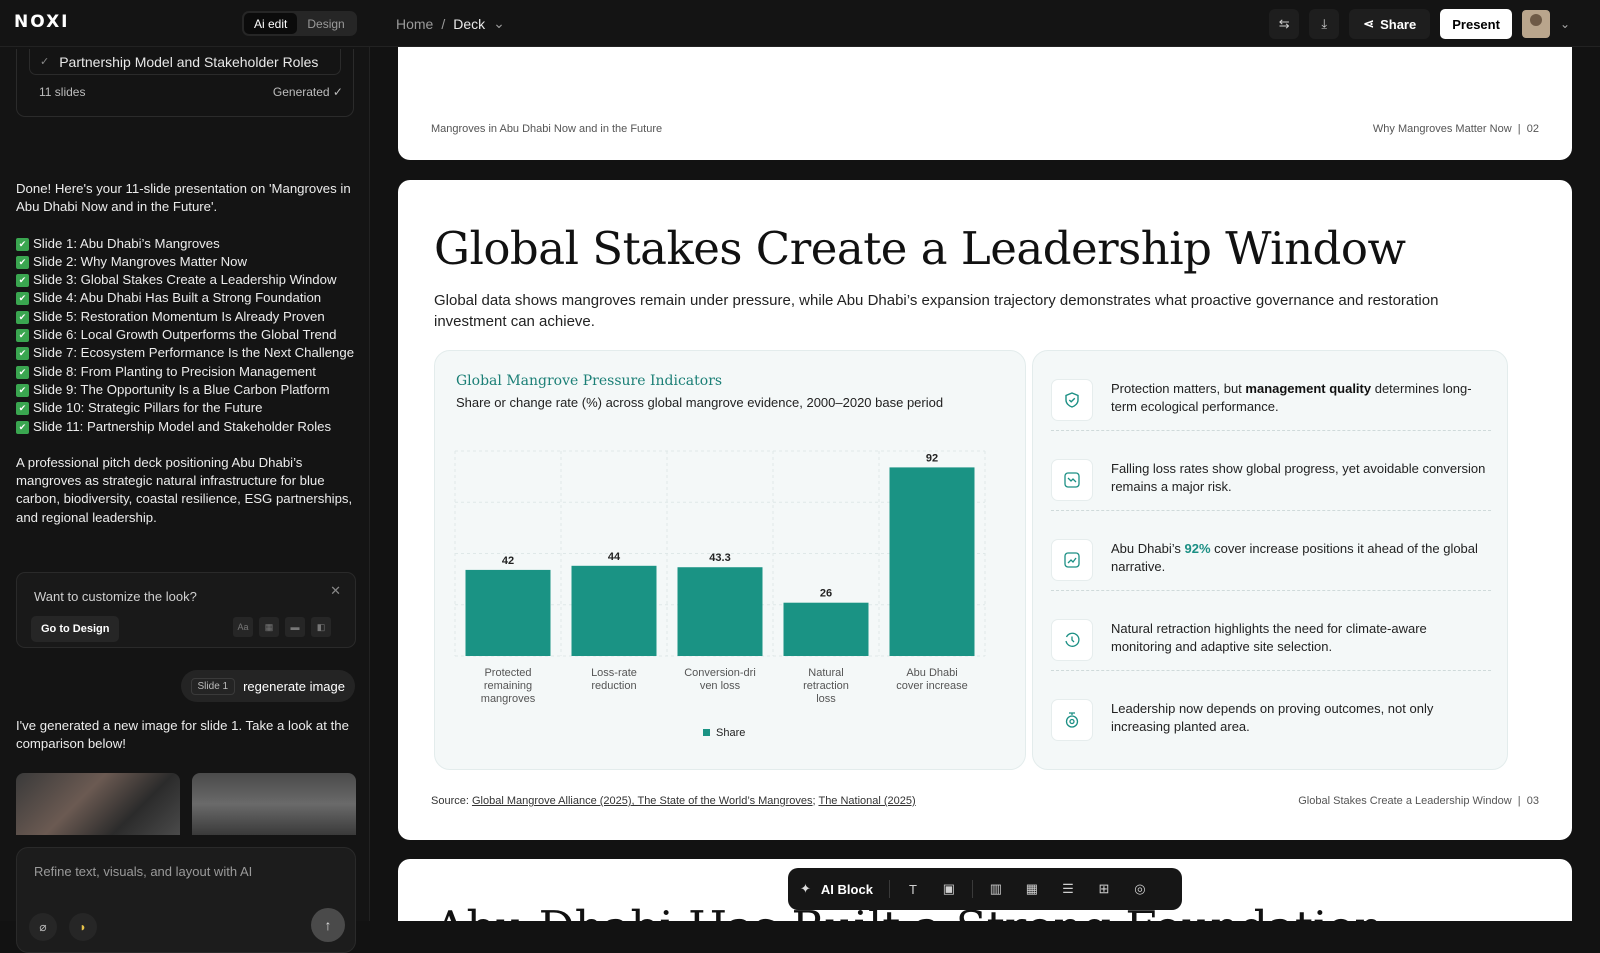 The image size is (1600, 953). Describe the element at coordinates (866, 801) in the screenshot. I see `source-link: The National (2025)` at that location.